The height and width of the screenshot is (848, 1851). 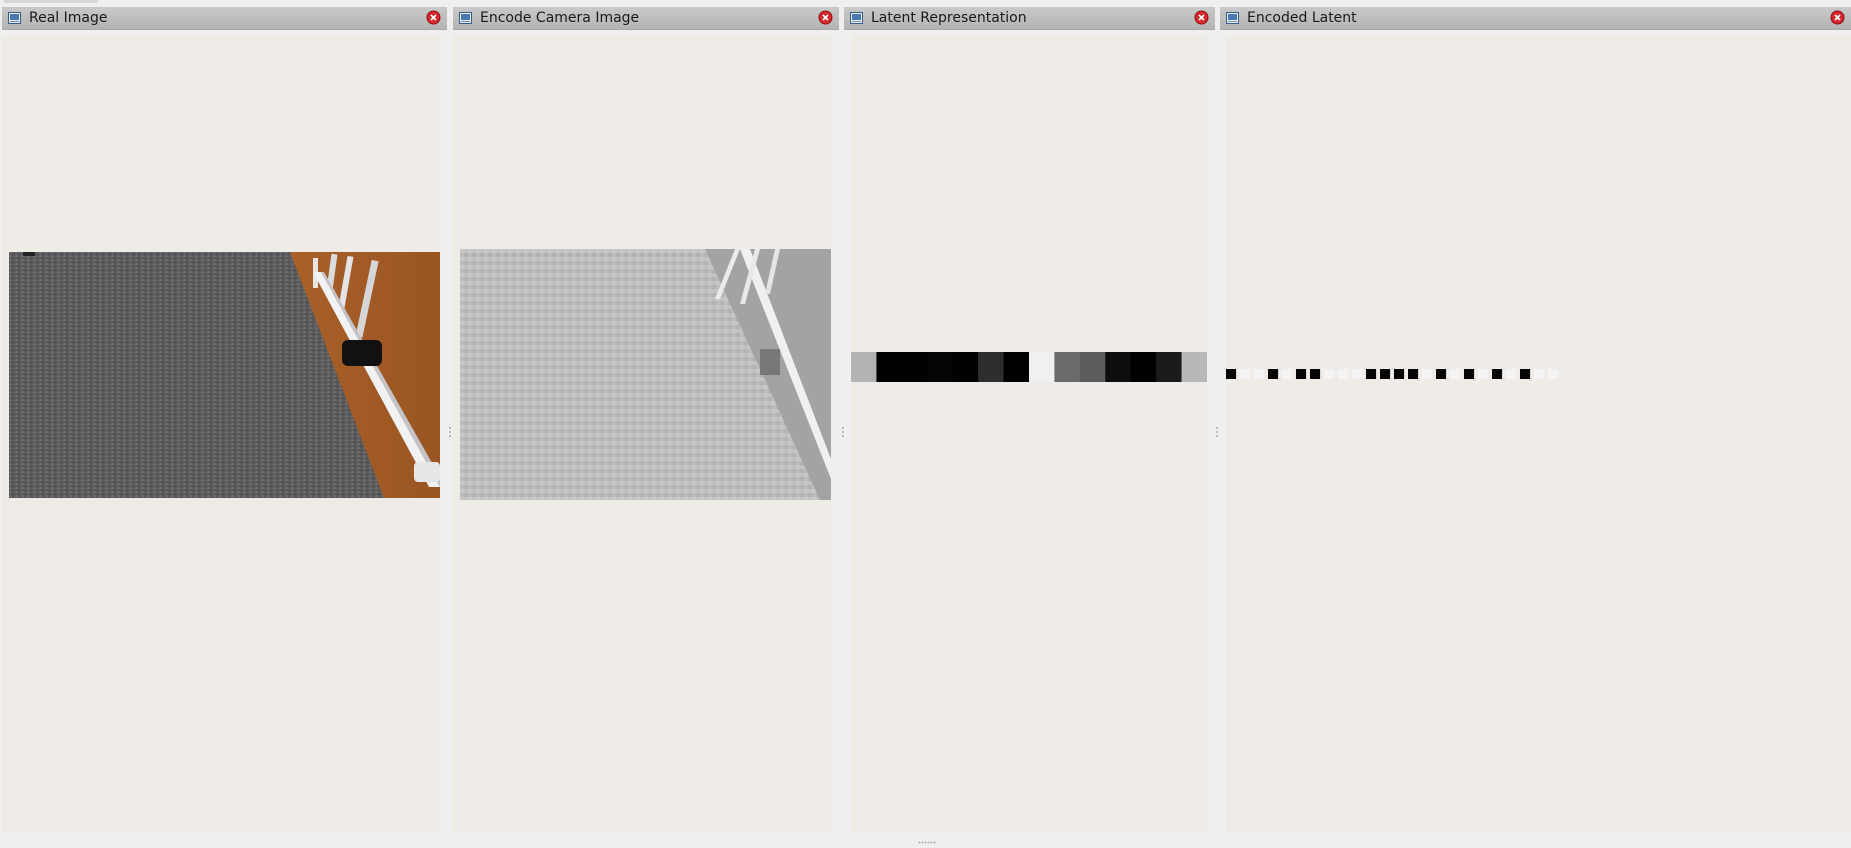 What do you see at coordinates (646, 18) in the screenshot?
I see `panel-titlebar: Encode Camera Image` at bounding box center [646, 18].